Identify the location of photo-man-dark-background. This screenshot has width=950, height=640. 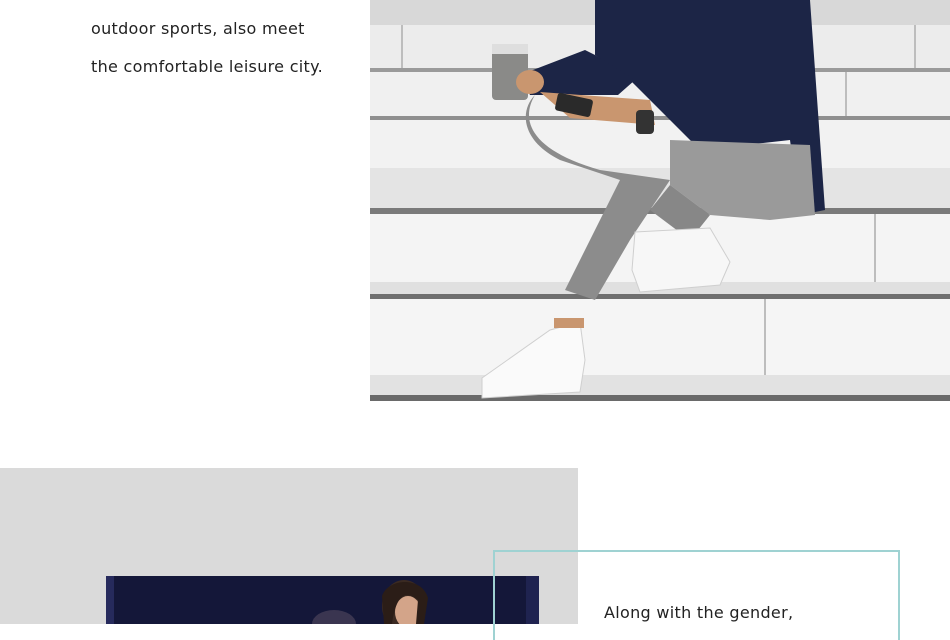
(322, 600).